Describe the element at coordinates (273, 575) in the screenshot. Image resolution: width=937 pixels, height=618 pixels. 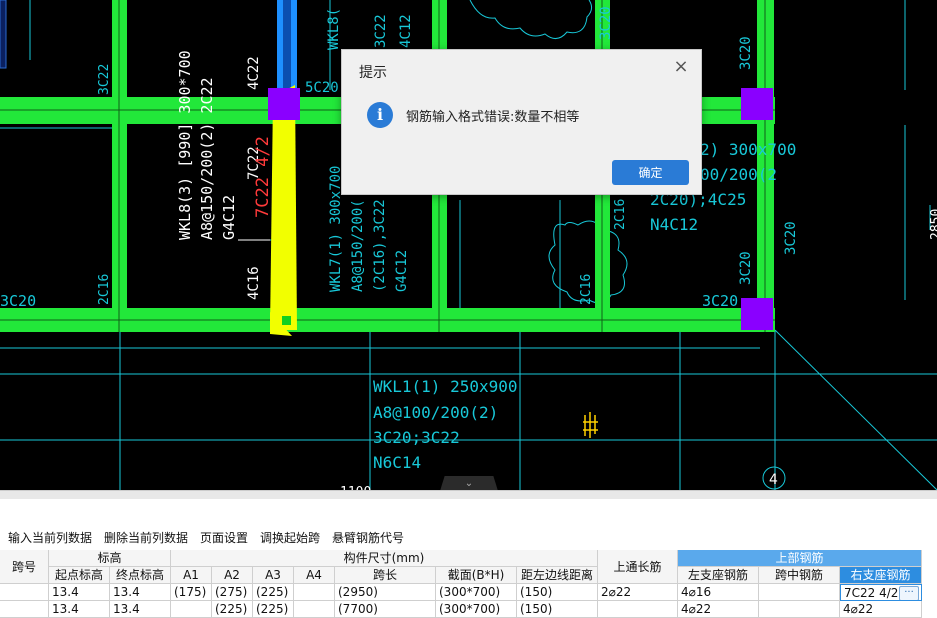
I see `header-a3: A3` at that location.